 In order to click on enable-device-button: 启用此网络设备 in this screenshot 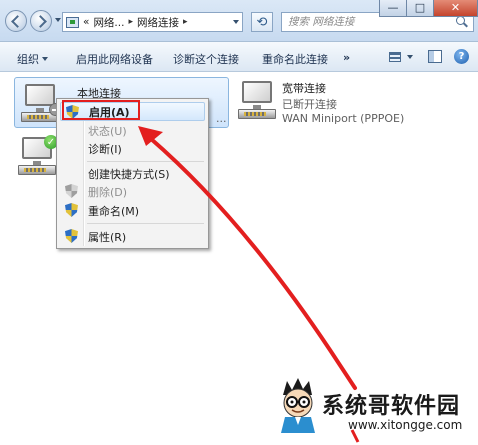, I will do `click(114, 59)`.